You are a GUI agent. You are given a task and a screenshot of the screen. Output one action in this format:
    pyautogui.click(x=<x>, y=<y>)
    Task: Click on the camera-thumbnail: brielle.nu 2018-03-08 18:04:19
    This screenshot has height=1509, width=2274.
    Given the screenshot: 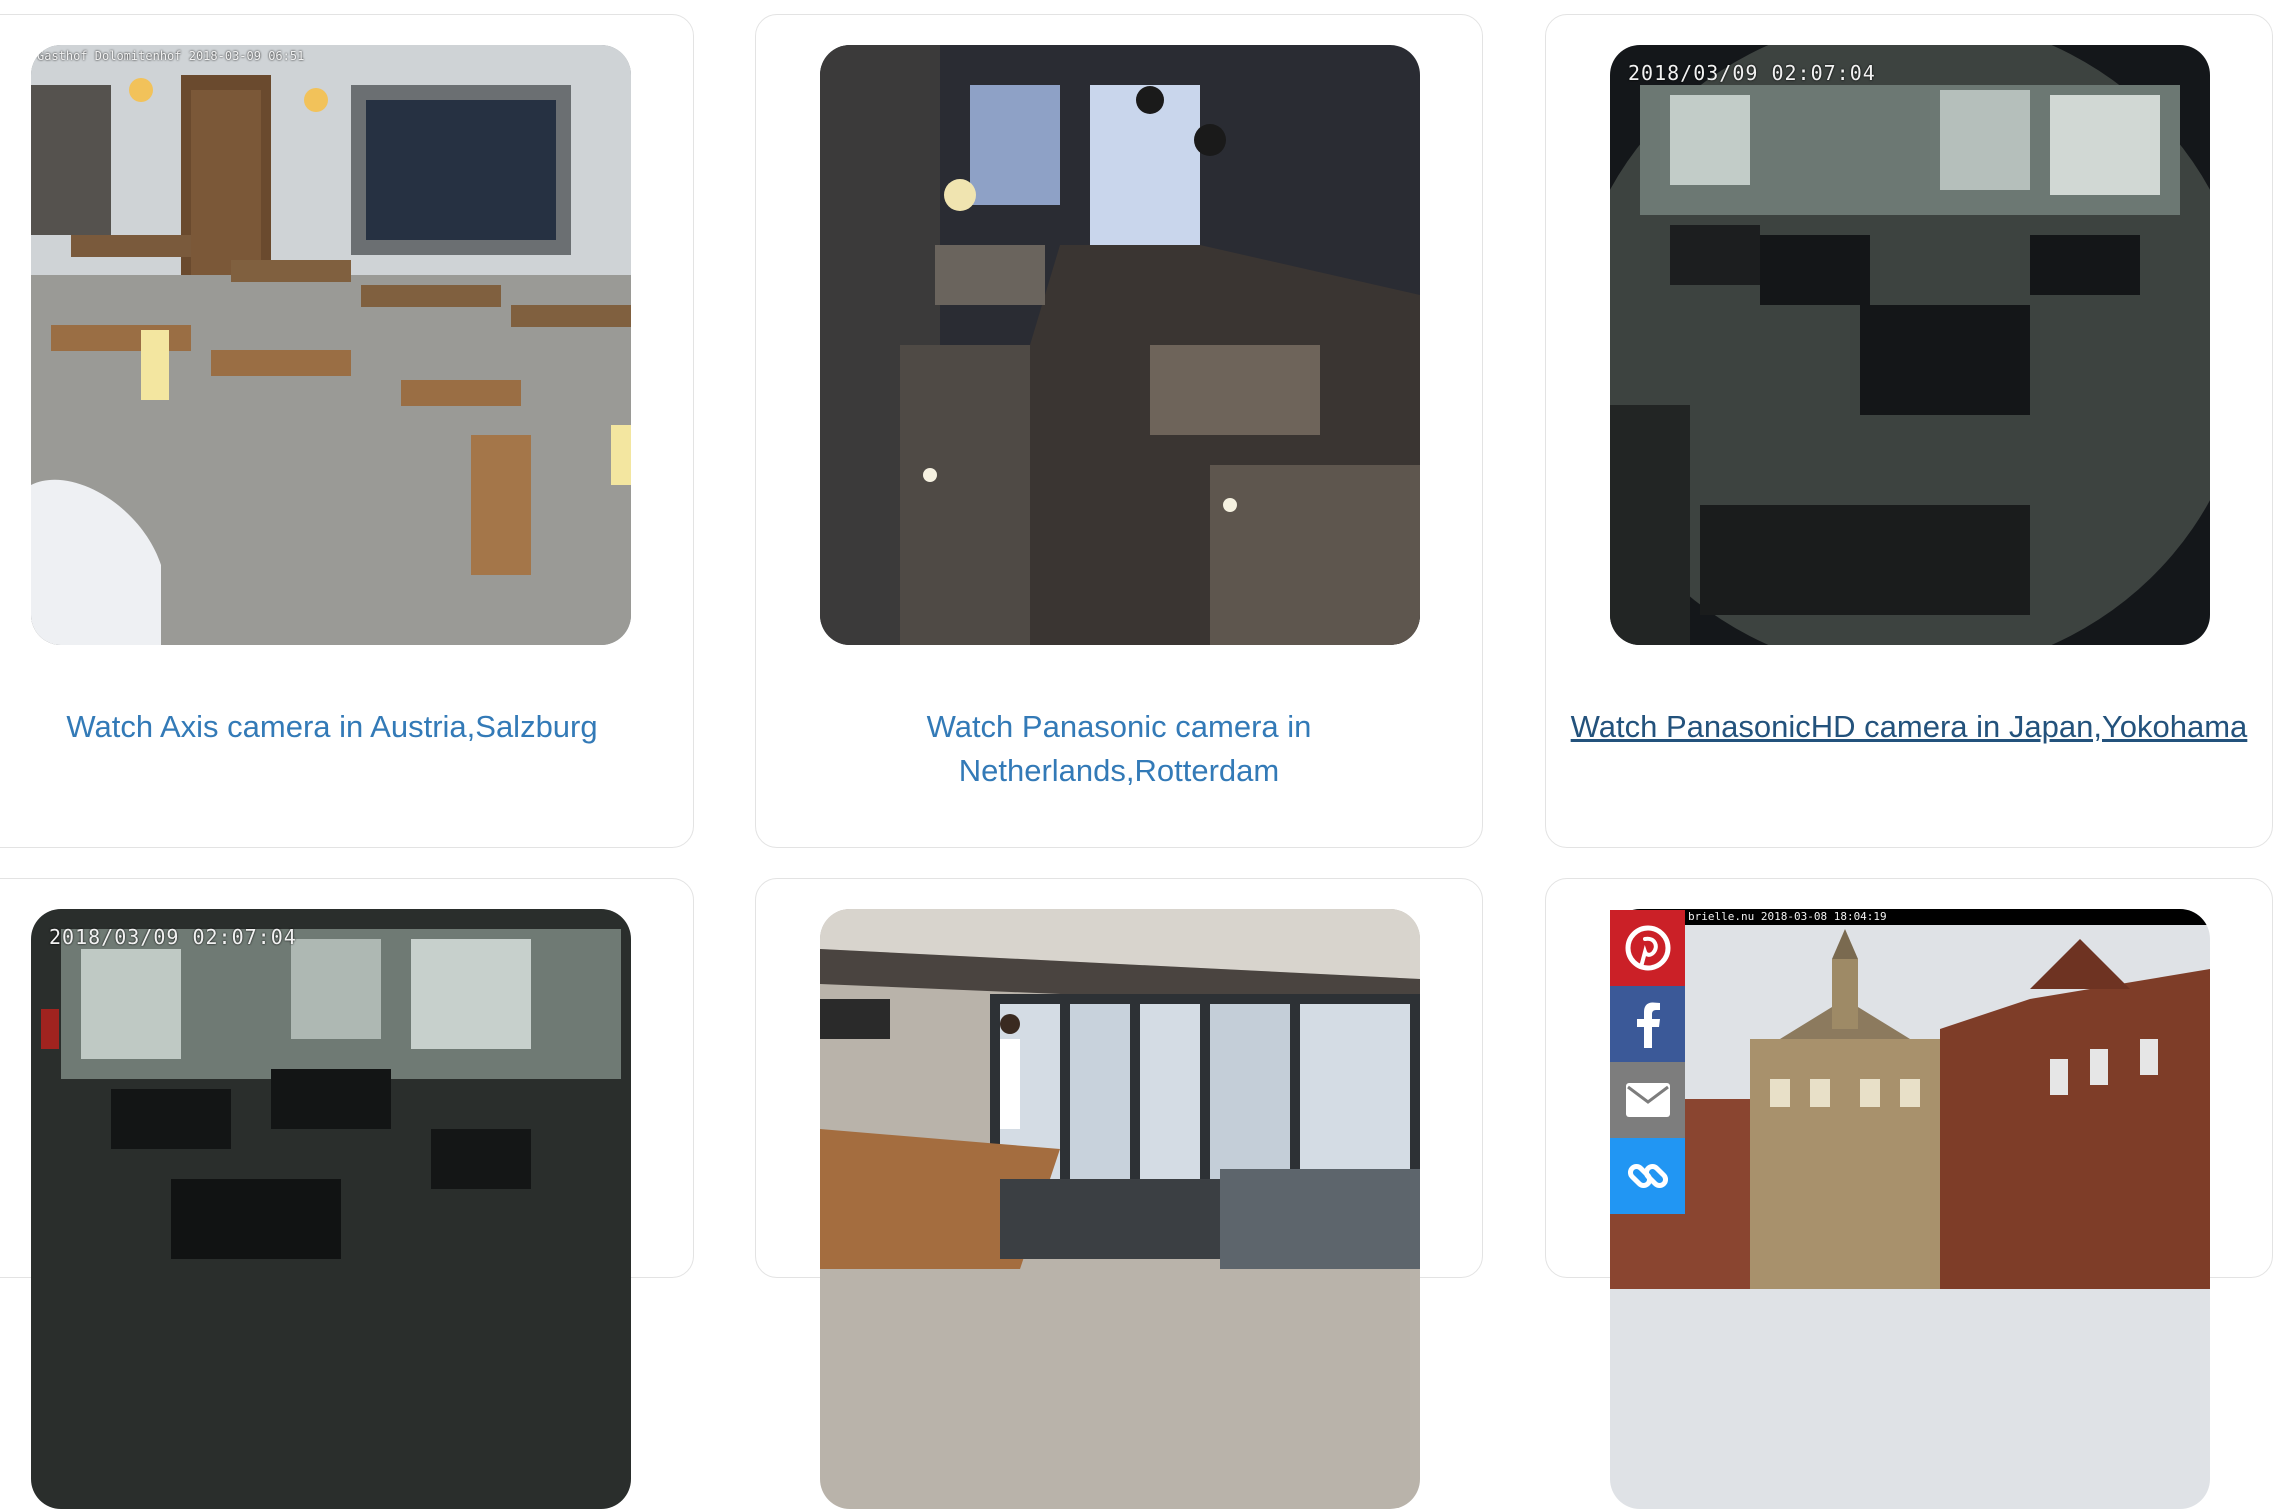 What is the action you would take?
    pyautogui.click(x=1910, y=1209)
    